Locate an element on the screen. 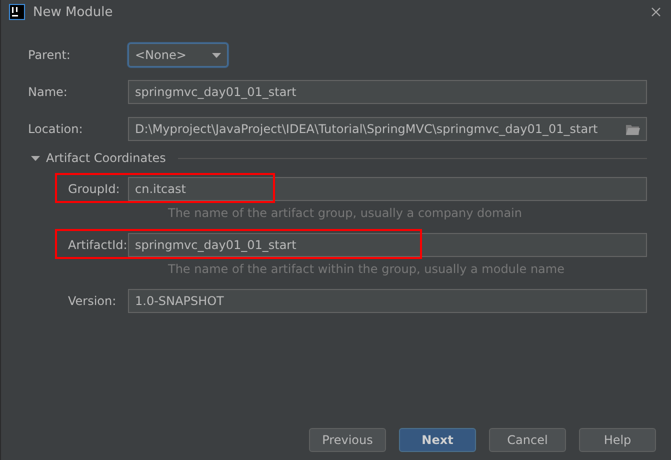 The image size is (671, 460). field-label: Name: is located at coordinates (48, 92).